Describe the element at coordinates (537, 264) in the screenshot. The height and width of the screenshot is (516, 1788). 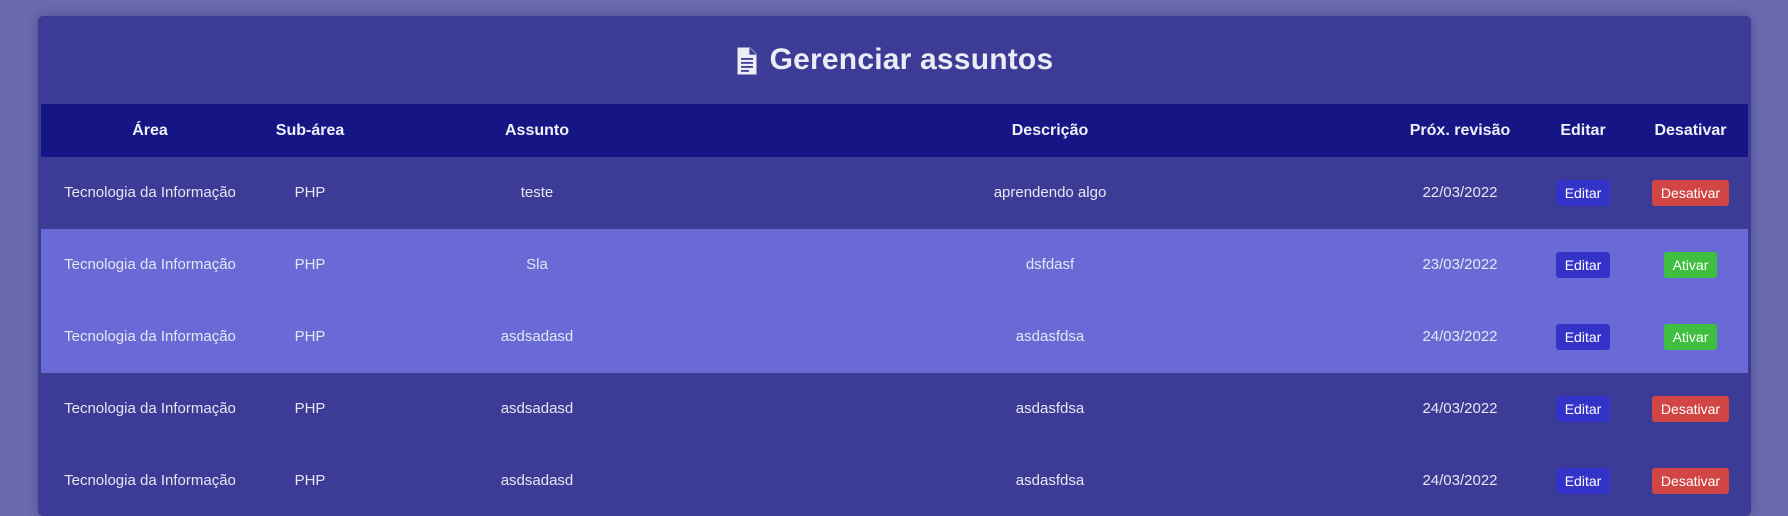
I see `cell-assunto: Sla` at that location.